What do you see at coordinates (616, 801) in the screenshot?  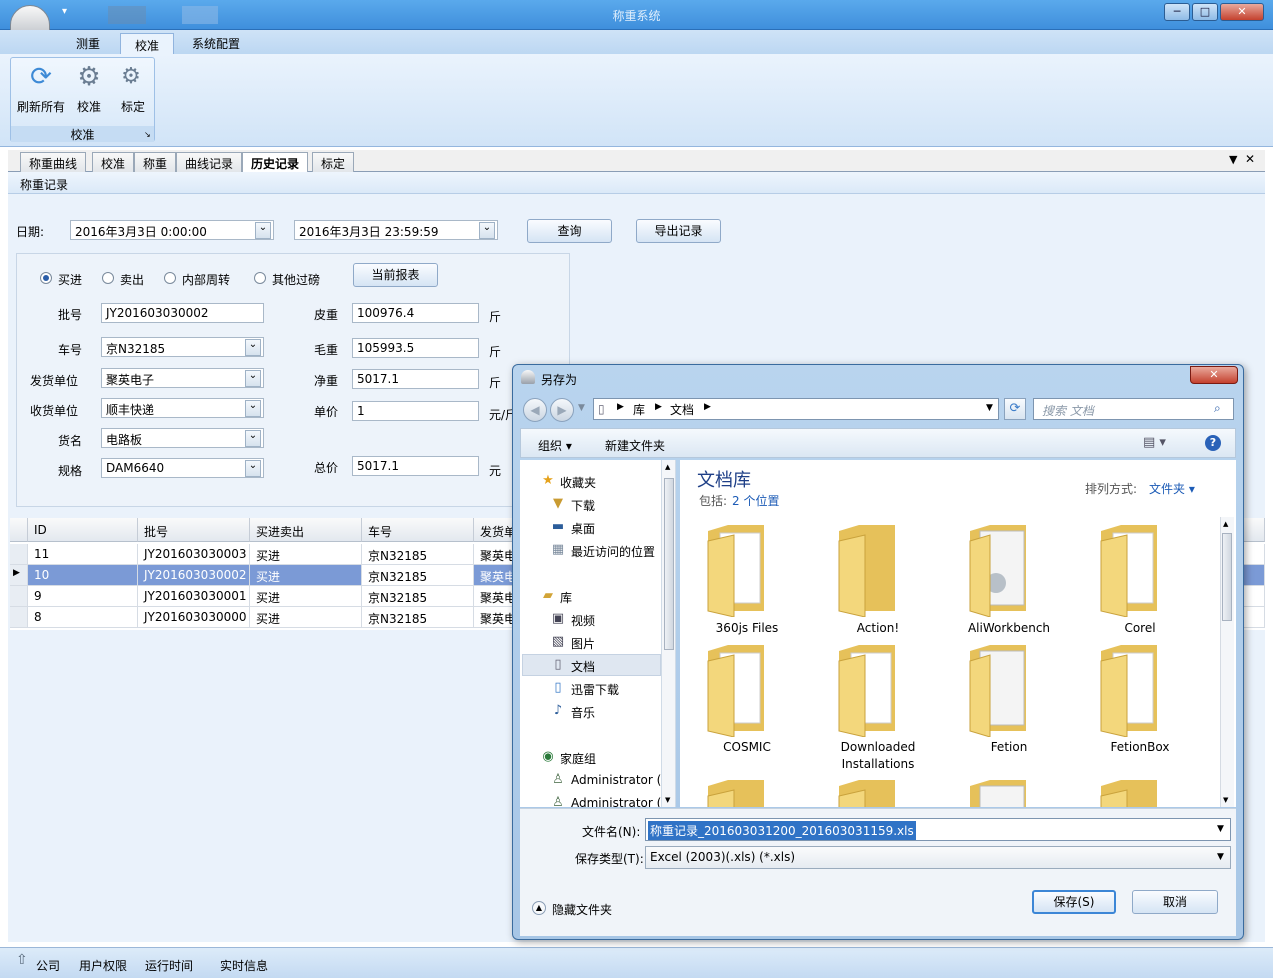 I see `nav-admin-2: Administrator (L` at bounding box center [616, 801].